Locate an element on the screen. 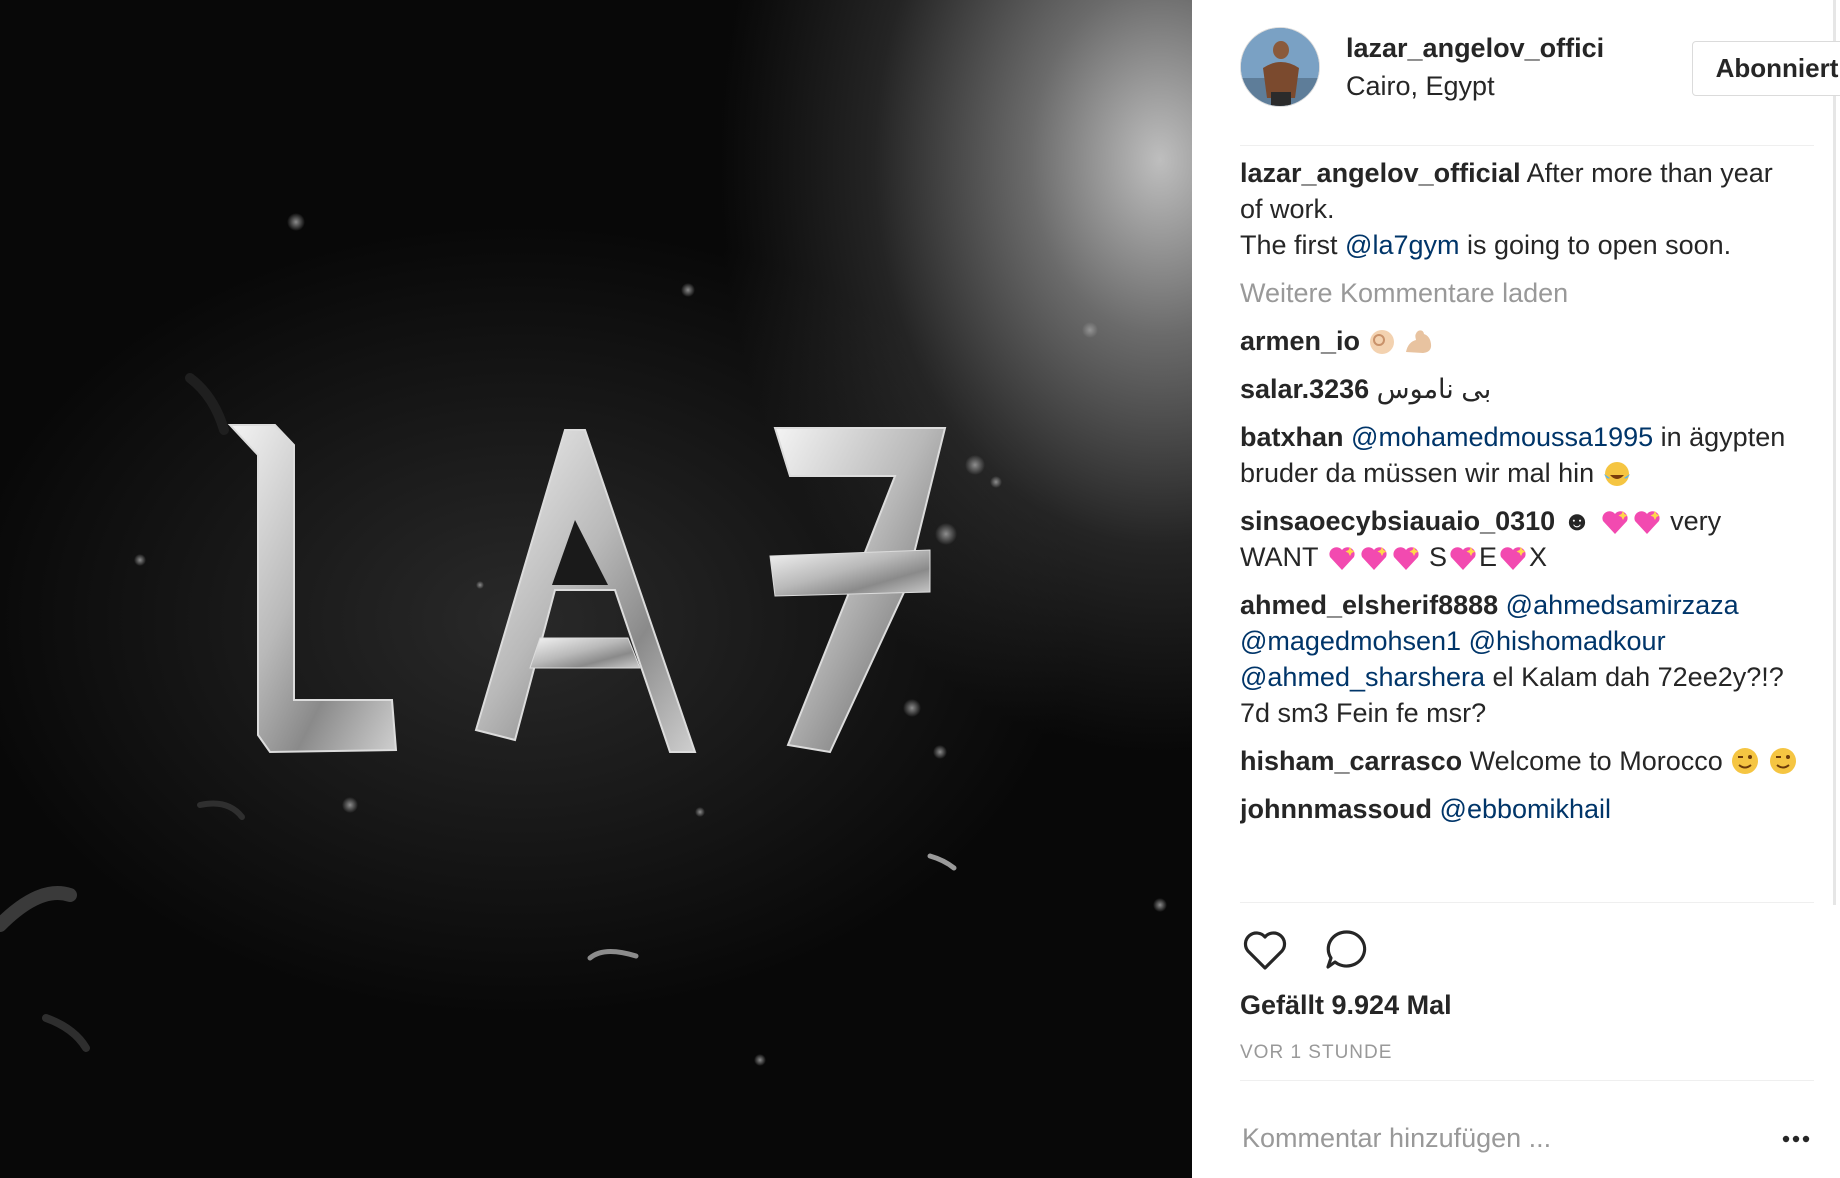 This screenshot has height=1178, width=1840. comment-item: johnnmassoud @ebbomikhail is located at coordinates (1520, 809).